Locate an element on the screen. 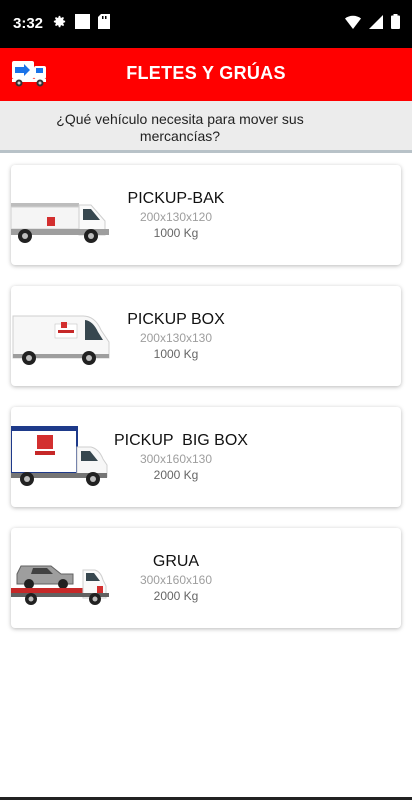 The height and width of the screenshot is (800, 412). vehicle-card-pickup-bak: PICKUP-BAK 200x130x120 1000 Kg is located at coordinates (205, 215).